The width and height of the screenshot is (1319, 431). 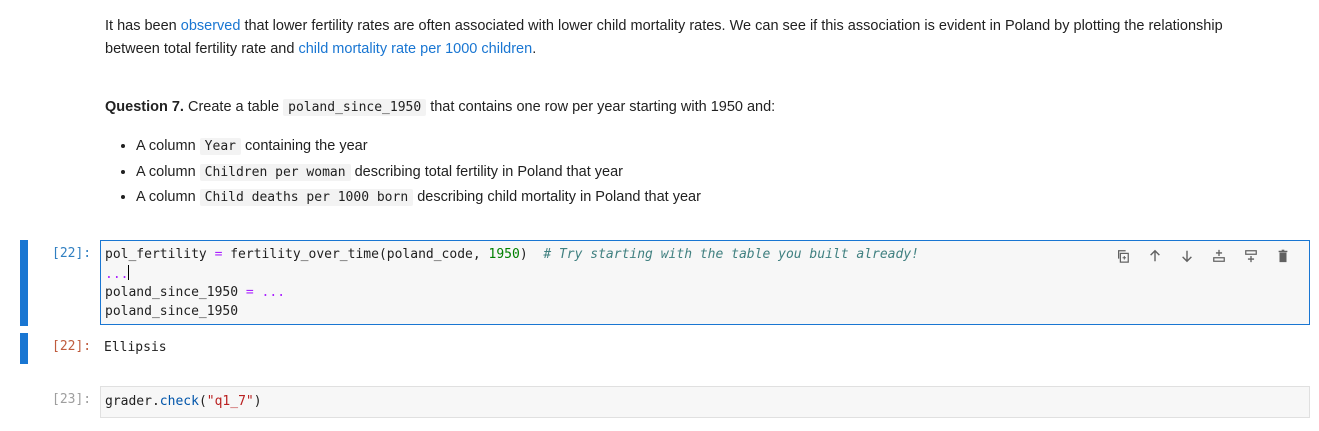 I want to click on insert-below-icon, so click(x=1251, y=256).